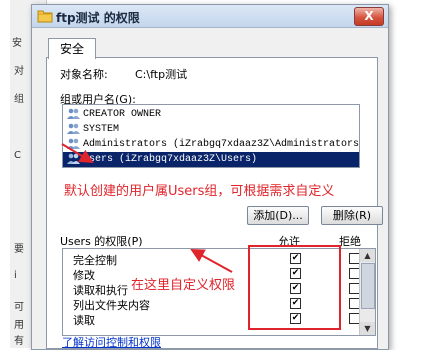 Image resolution: width=429 pixels, height=350 pixels. Describe the element at coordinates (19, 99) in the screenshot. I see `background-text-fragment: 组` at that location.